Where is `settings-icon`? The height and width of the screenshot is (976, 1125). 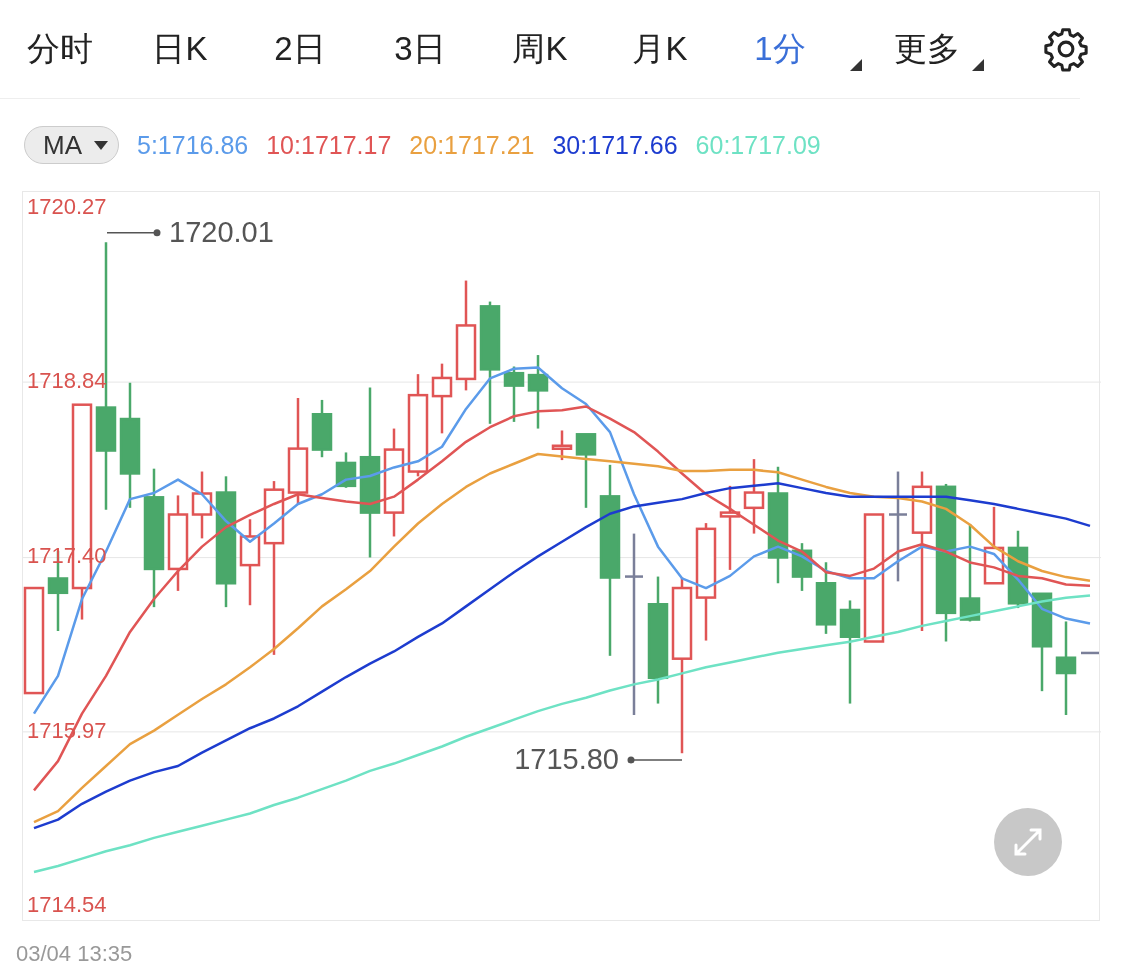
settings-icon is located at coordinates (1066, 49).